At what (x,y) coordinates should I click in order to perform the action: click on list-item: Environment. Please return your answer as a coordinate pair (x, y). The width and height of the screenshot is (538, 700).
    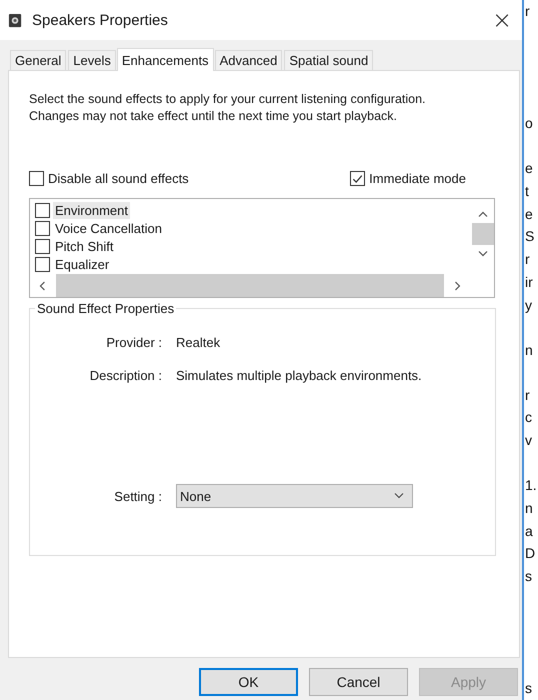
    Looking at the image, I should click on (253, 210).